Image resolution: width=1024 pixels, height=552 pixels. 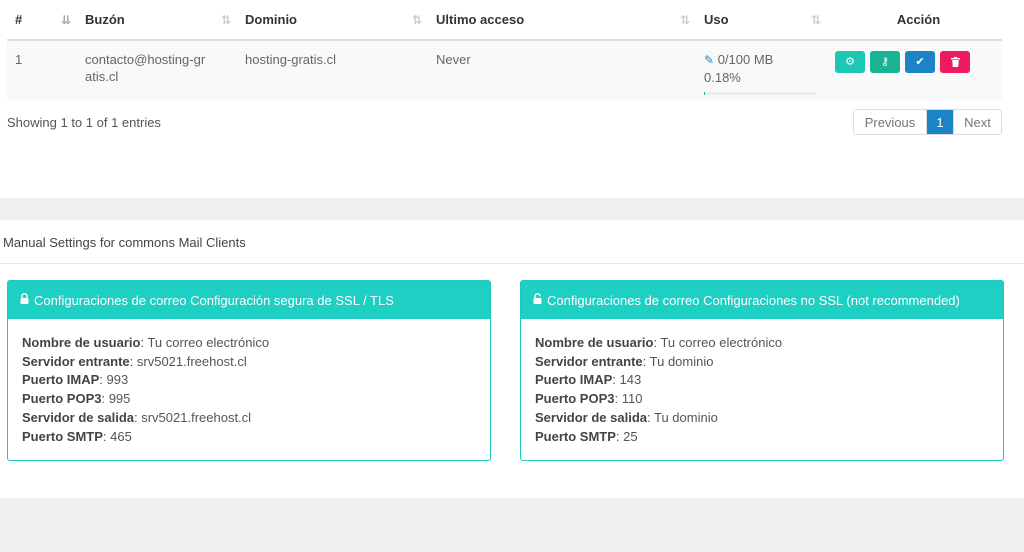 I want to click on settings-button: ⚙, so click(x=850, y=62).